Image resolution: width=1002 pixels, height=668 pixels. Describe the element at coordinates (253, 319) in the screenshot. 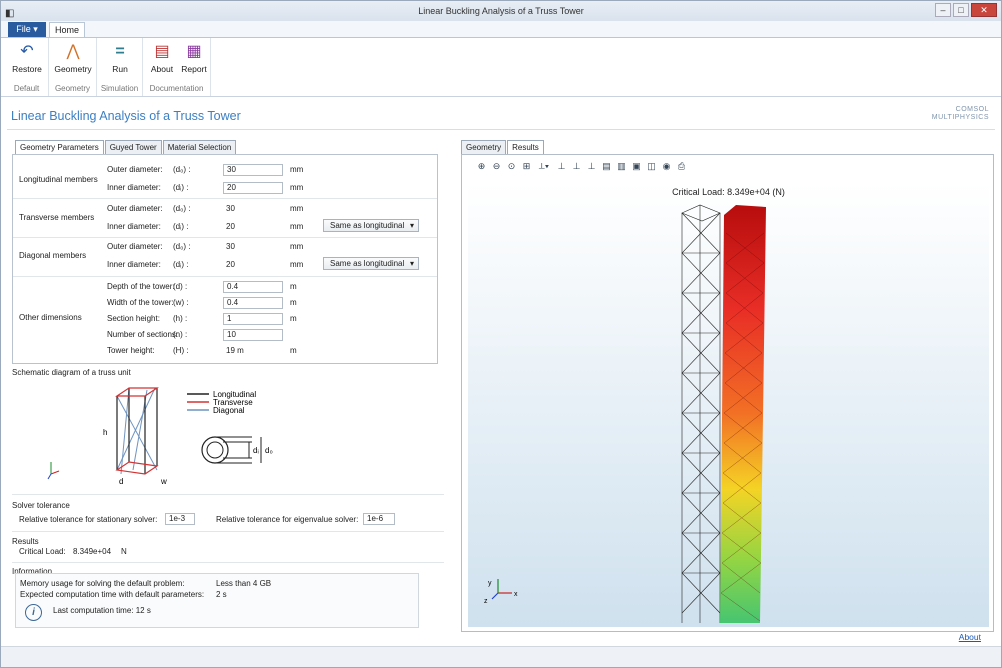

I see `section-height-input: 1` at that location.